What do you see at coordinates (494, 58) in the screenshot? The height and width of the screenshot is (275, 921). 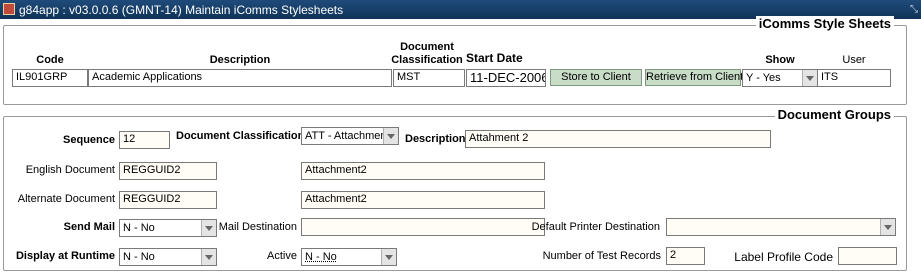 I see `start-date-header: Start Date` at bounding box center [494, 58].